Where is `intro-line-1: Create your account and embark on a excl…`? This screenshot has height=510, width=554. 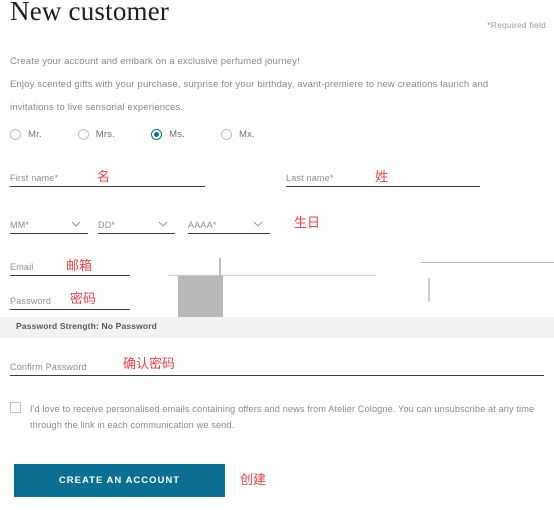
intro-line-1: Create your account and embark on a excl… is located at coordinates (155, 61).